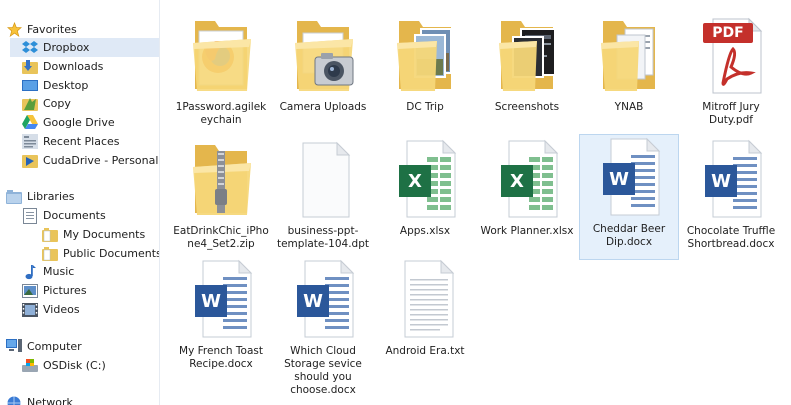  What do you see at coordinates (104, 234) in the screenshot?
I see `nav-label: My Documents` at bounding box center [104, 234].